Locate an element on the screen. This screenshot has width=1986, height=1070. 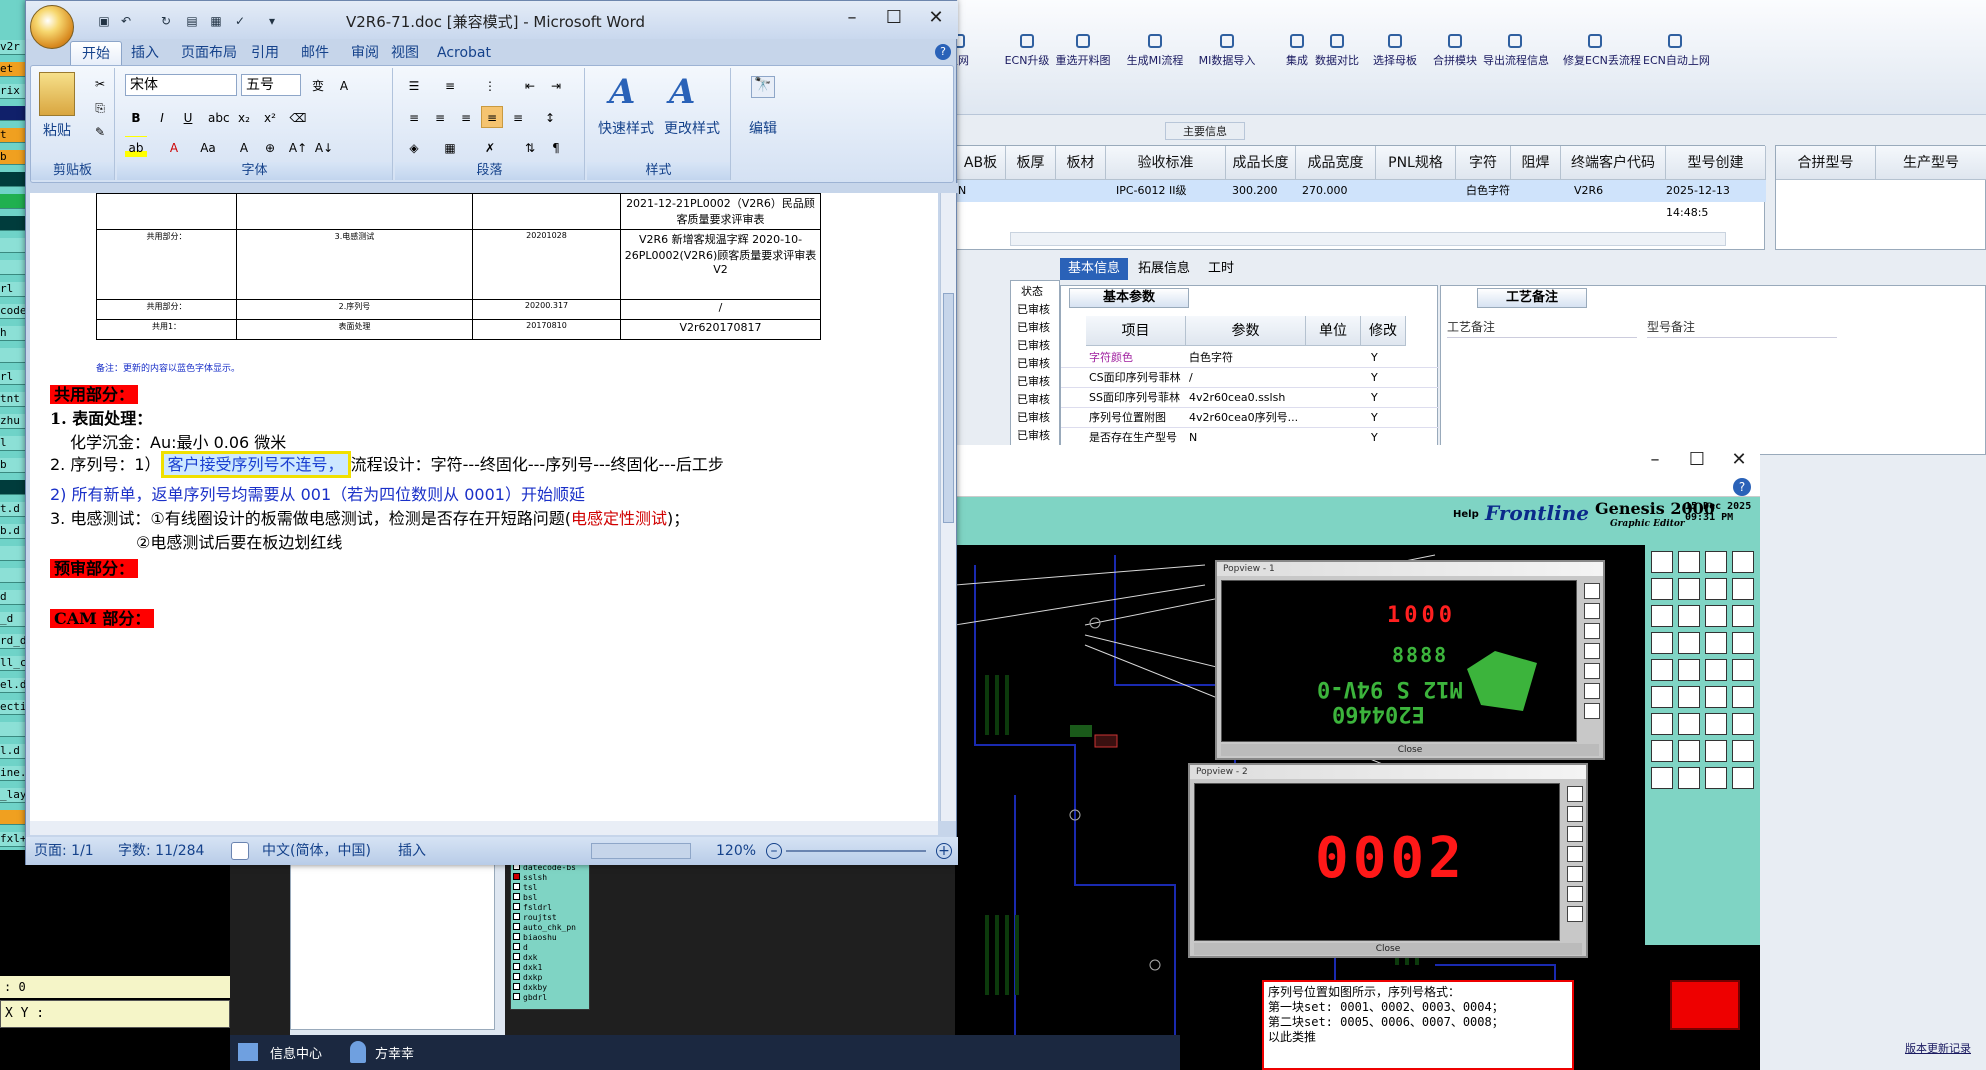
zoom-level: 120% is located at coordinates (736, 851).